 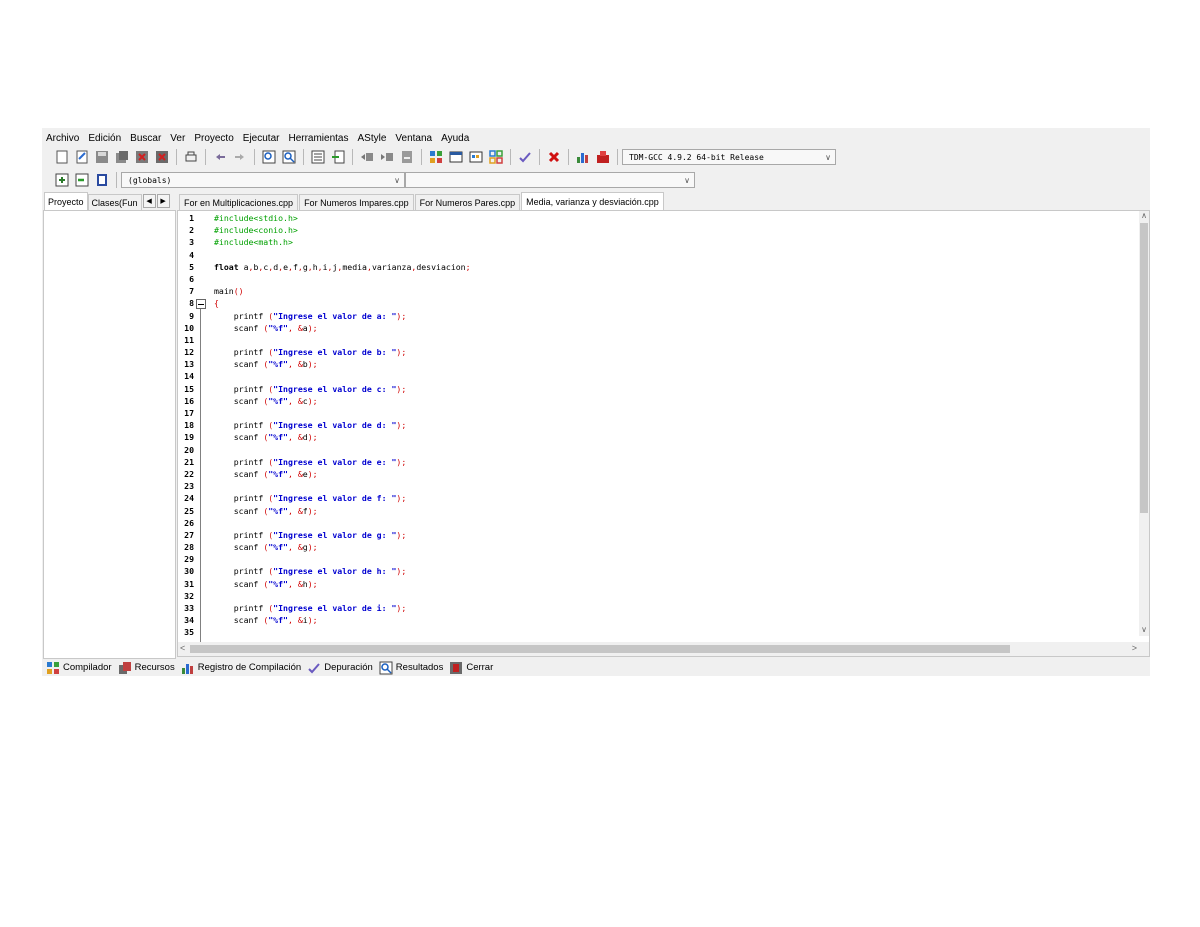 I want to click on tab-depuracion: Depuración, so click(x=340, y=668).